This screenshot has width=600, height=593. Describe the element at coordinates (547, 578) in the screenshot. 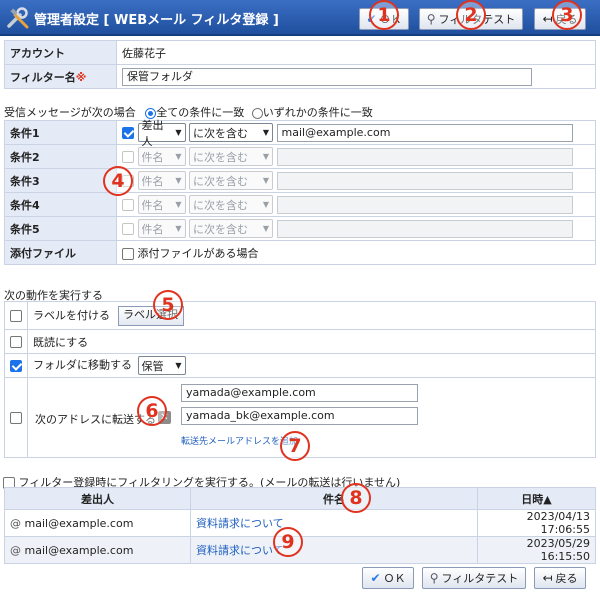

I see `back-arrow-icon: ↤` at that location.